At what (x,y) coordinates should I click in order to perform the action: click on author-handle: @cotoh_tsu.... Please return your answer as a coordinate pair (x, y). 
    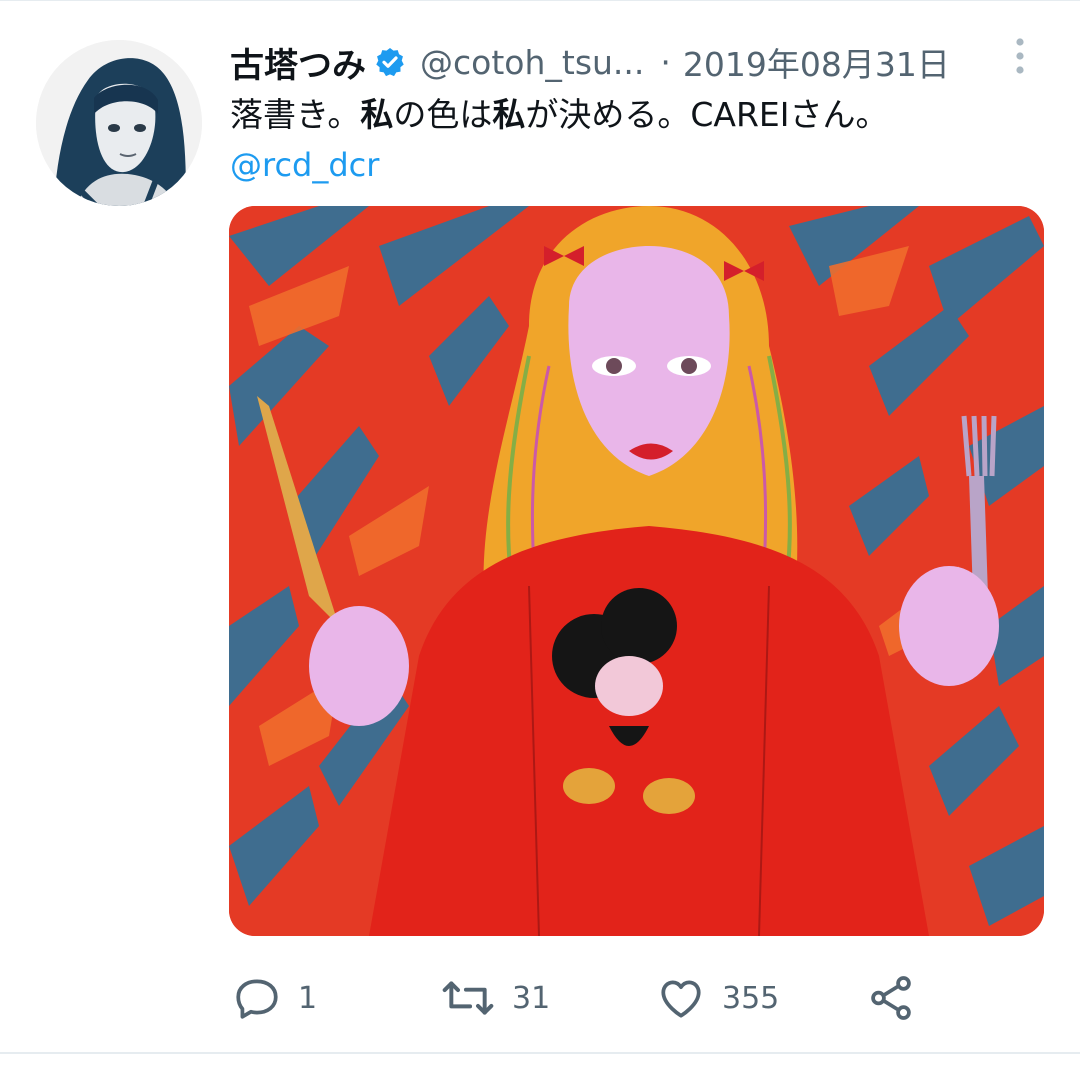
    Looking at the image, I should click on (532, 62).